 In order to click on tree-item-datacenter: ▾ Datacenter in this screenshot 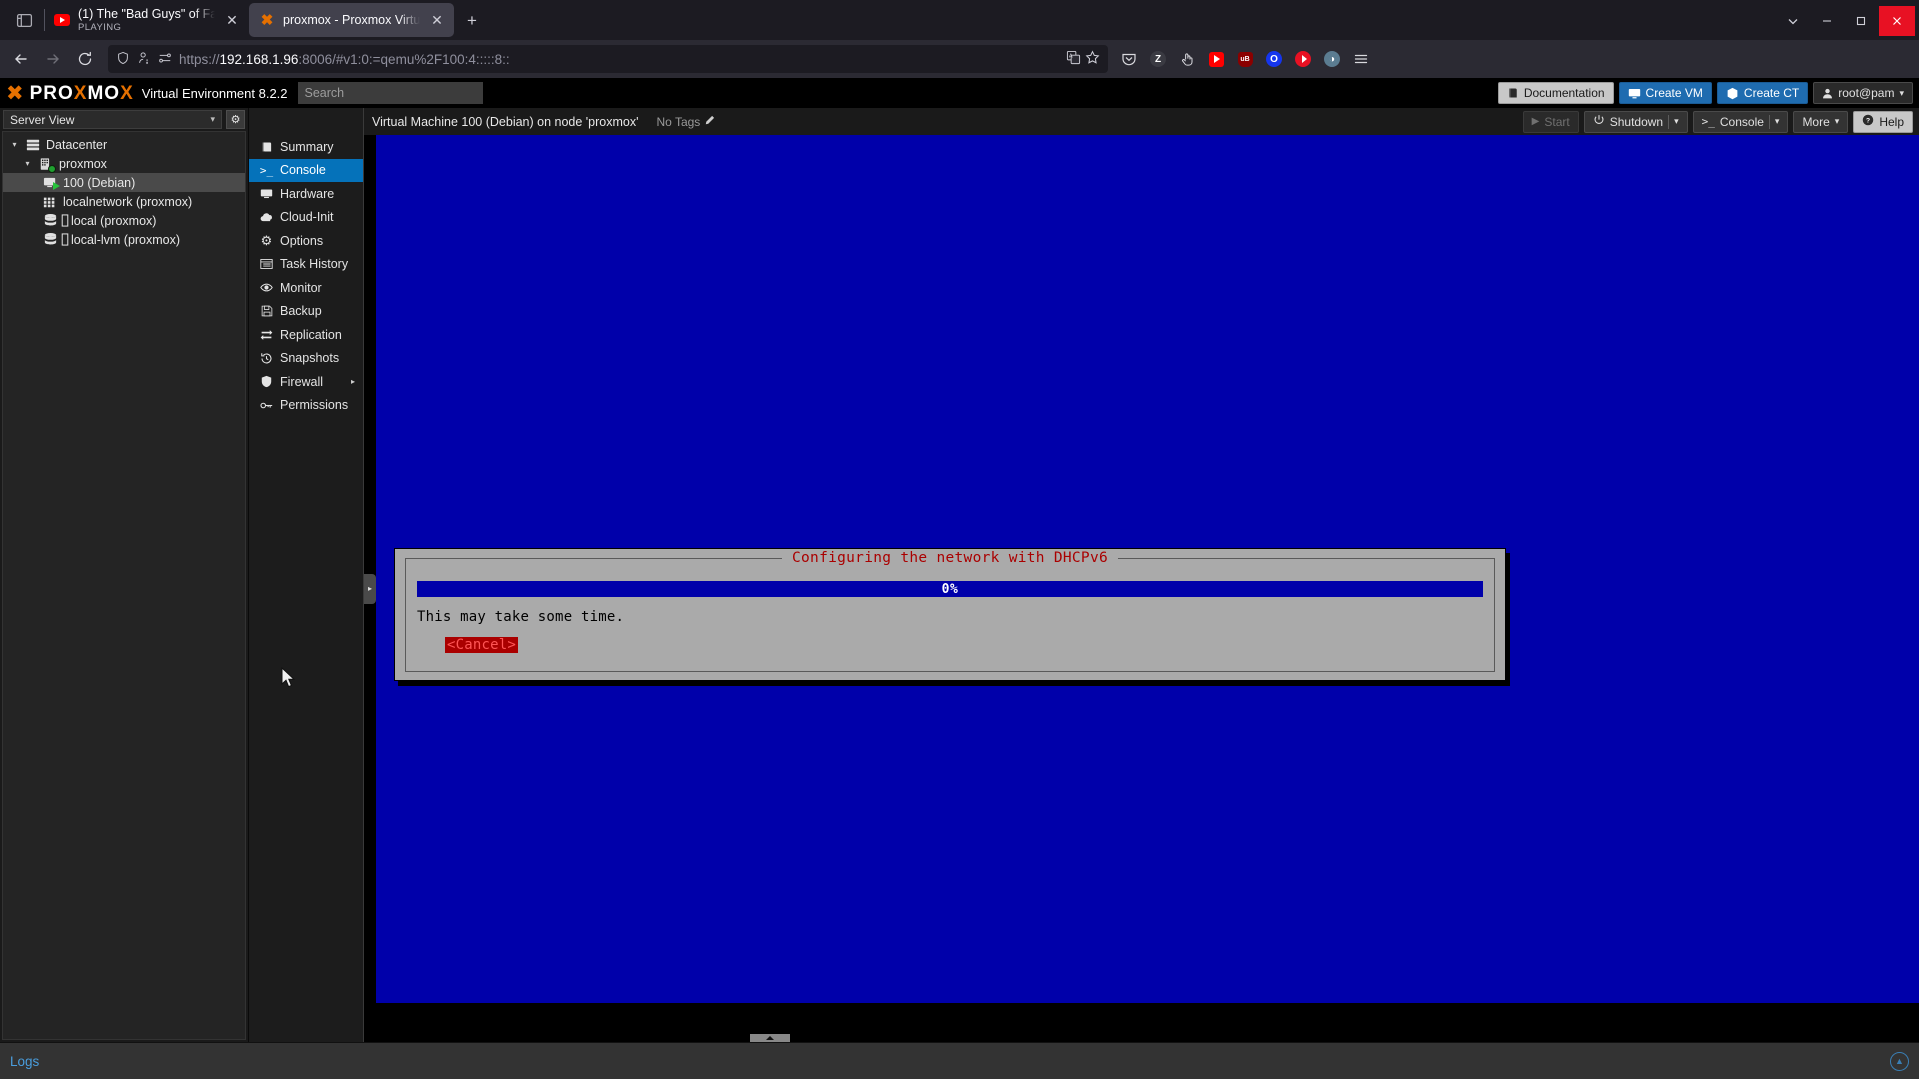, I will do `click(124, 144)`.